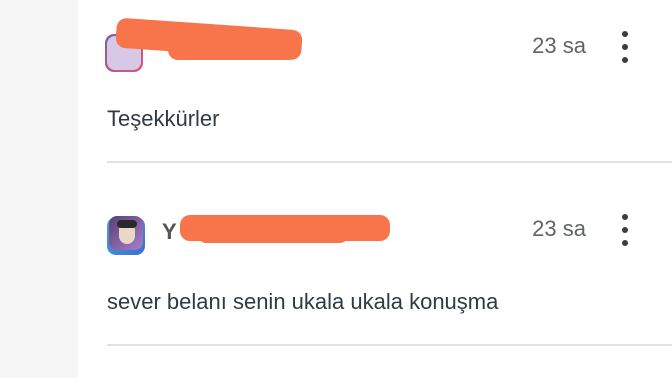  I want to click on left-gutter, so click(39, 189).